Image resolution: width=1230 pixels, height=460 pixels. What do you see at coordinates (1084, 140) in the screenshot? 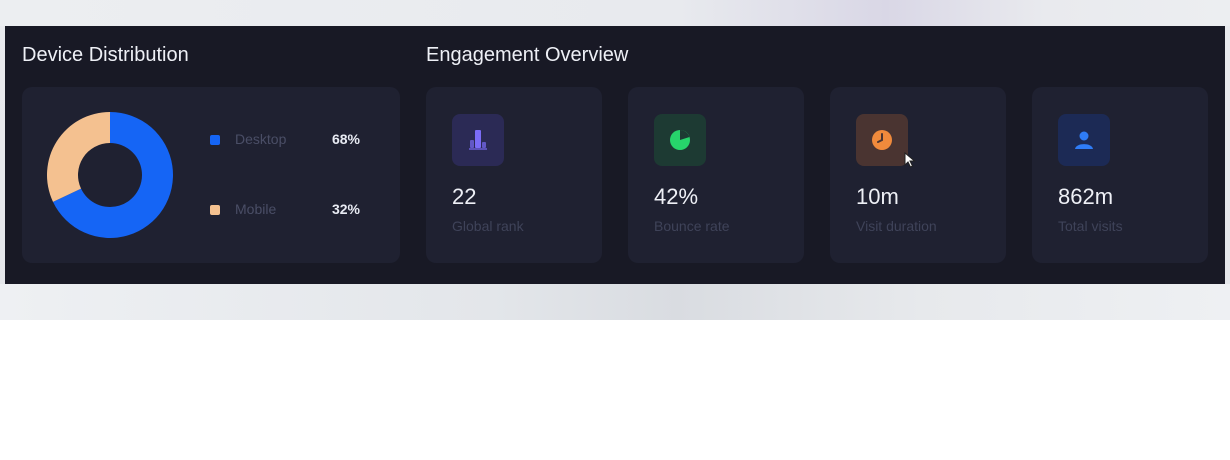
I see `user-icon` at bounding box center [1084, 140].